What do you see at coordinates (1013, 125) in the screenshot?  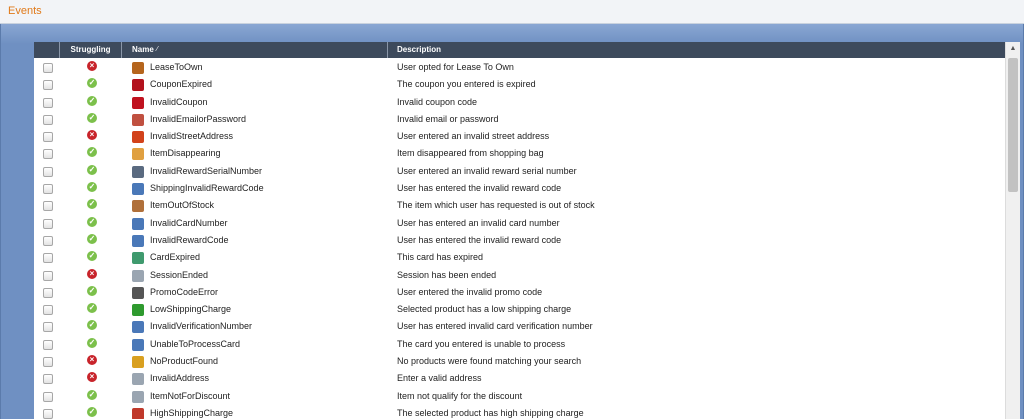 I see `scrollbar-thumb` at bounding box center [1013, 125].